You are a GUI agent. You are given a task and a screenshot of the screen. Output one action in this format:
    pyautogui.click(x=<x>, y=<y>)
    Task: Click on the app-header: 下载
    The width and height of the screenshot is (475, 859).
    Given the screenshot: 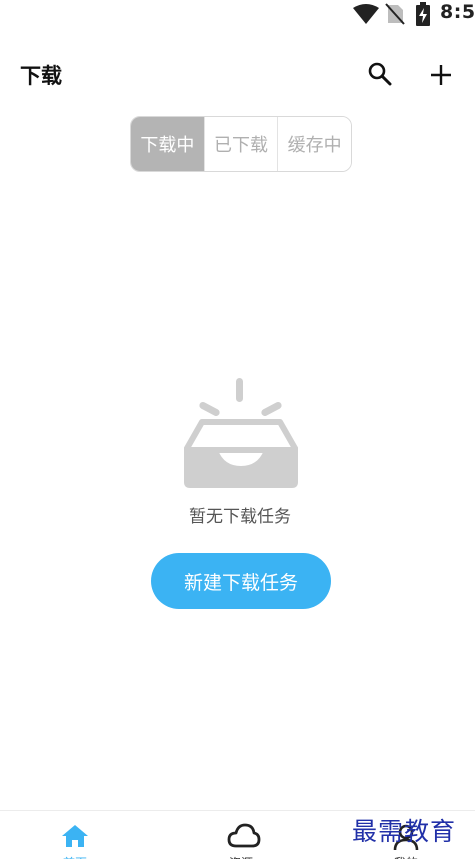 What is the action you would take?
    pyautogui.click(x=237, y=74)
    